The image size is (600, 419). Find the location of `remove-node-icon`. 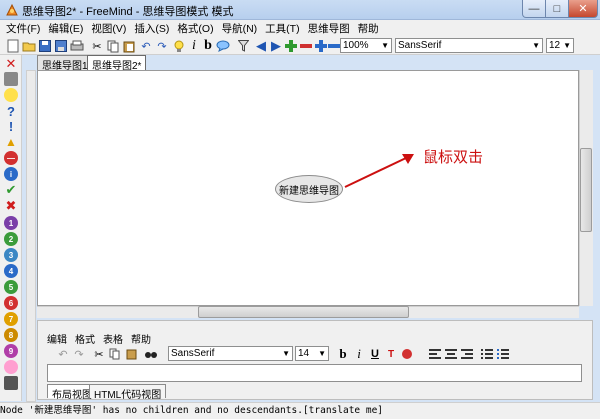

remove-node-icon is located at coordinates (306, 46).